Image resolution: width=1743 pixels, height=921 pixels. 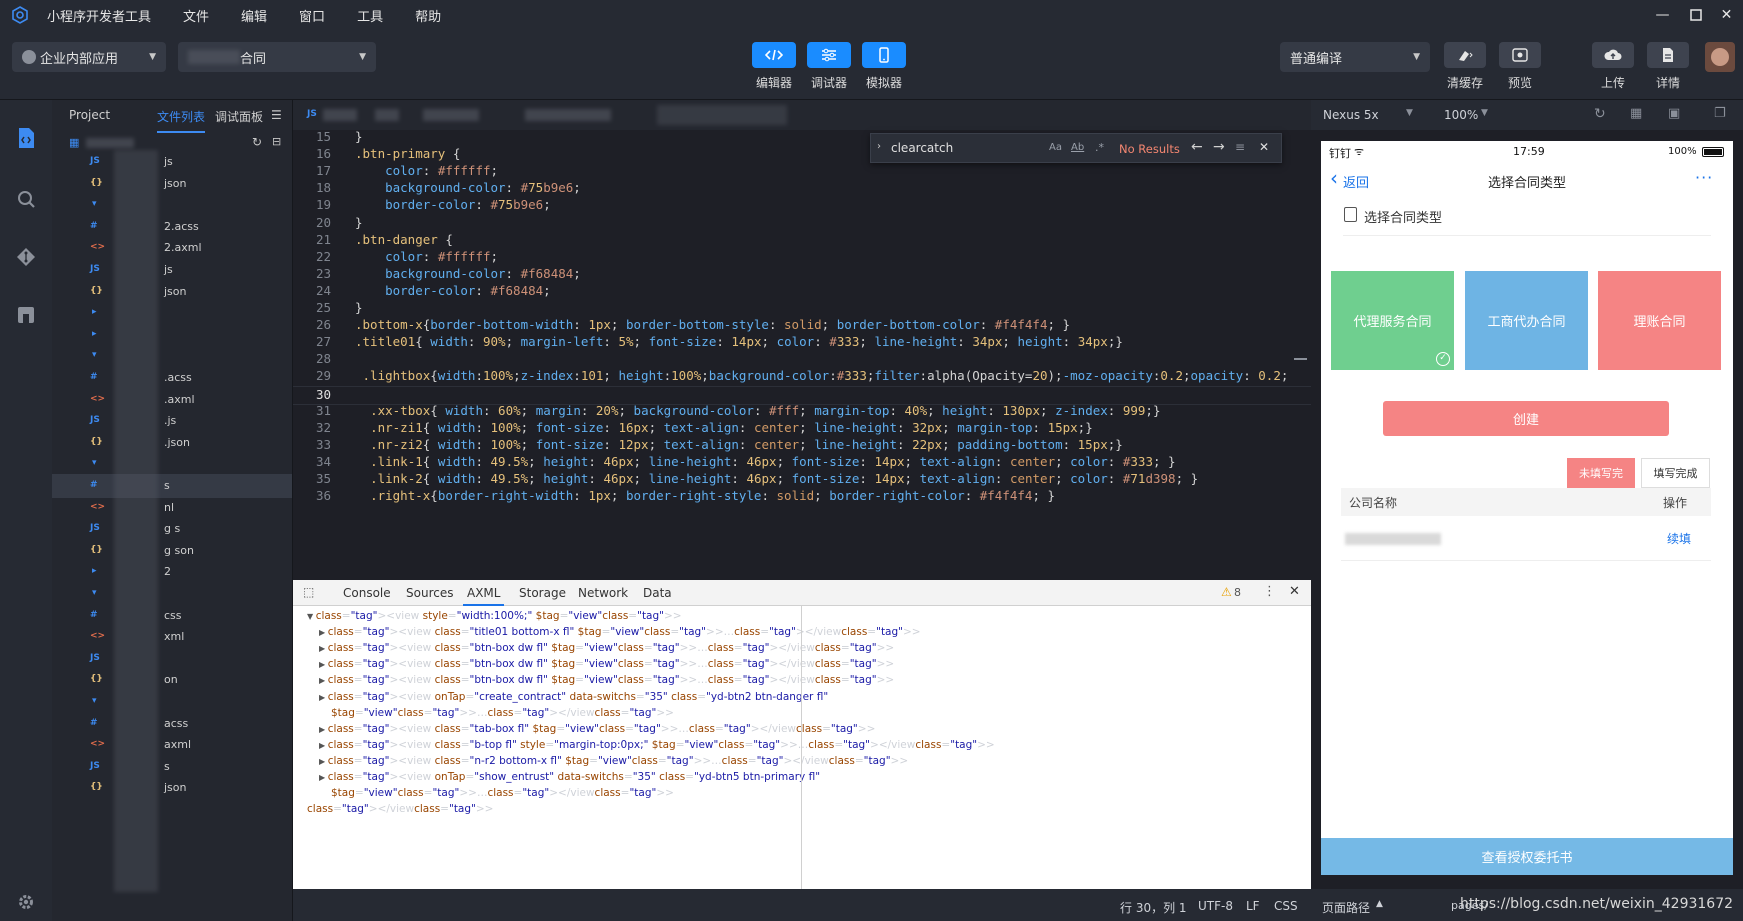 I want to click on tree-row: ▸ 2, so click(x=172, y=572).